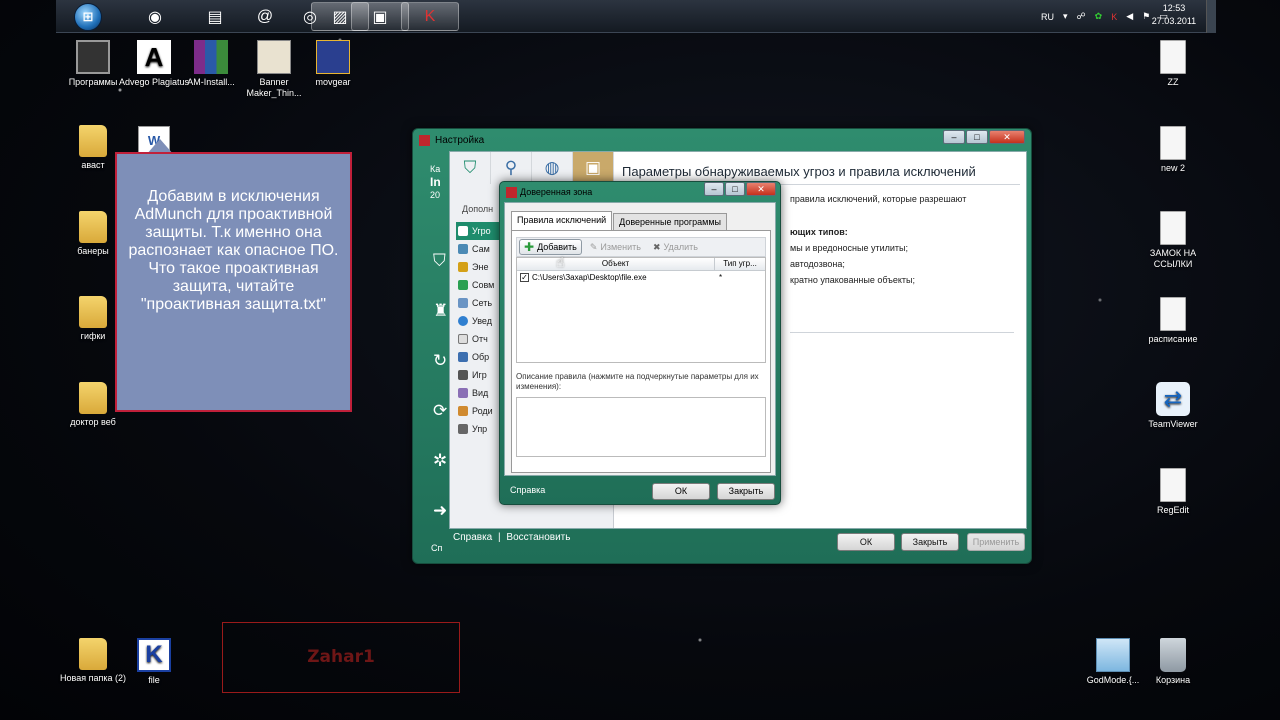 This screenshot has height=720, width=1280. I want to click on desktop-icon-movgear: movgear, so click(333, 64).